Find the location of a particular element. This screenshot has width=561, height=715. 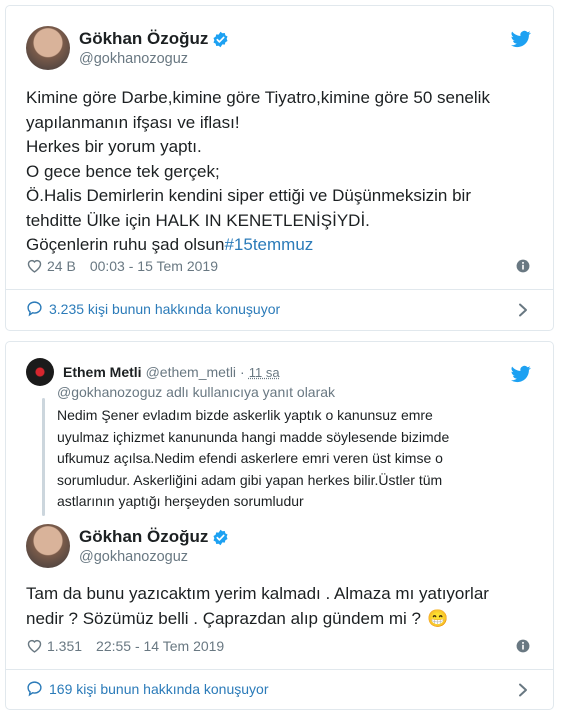

tweet-timestamp: 22:55 - 14 Tem 2019 is located at coordinates (160, 646).